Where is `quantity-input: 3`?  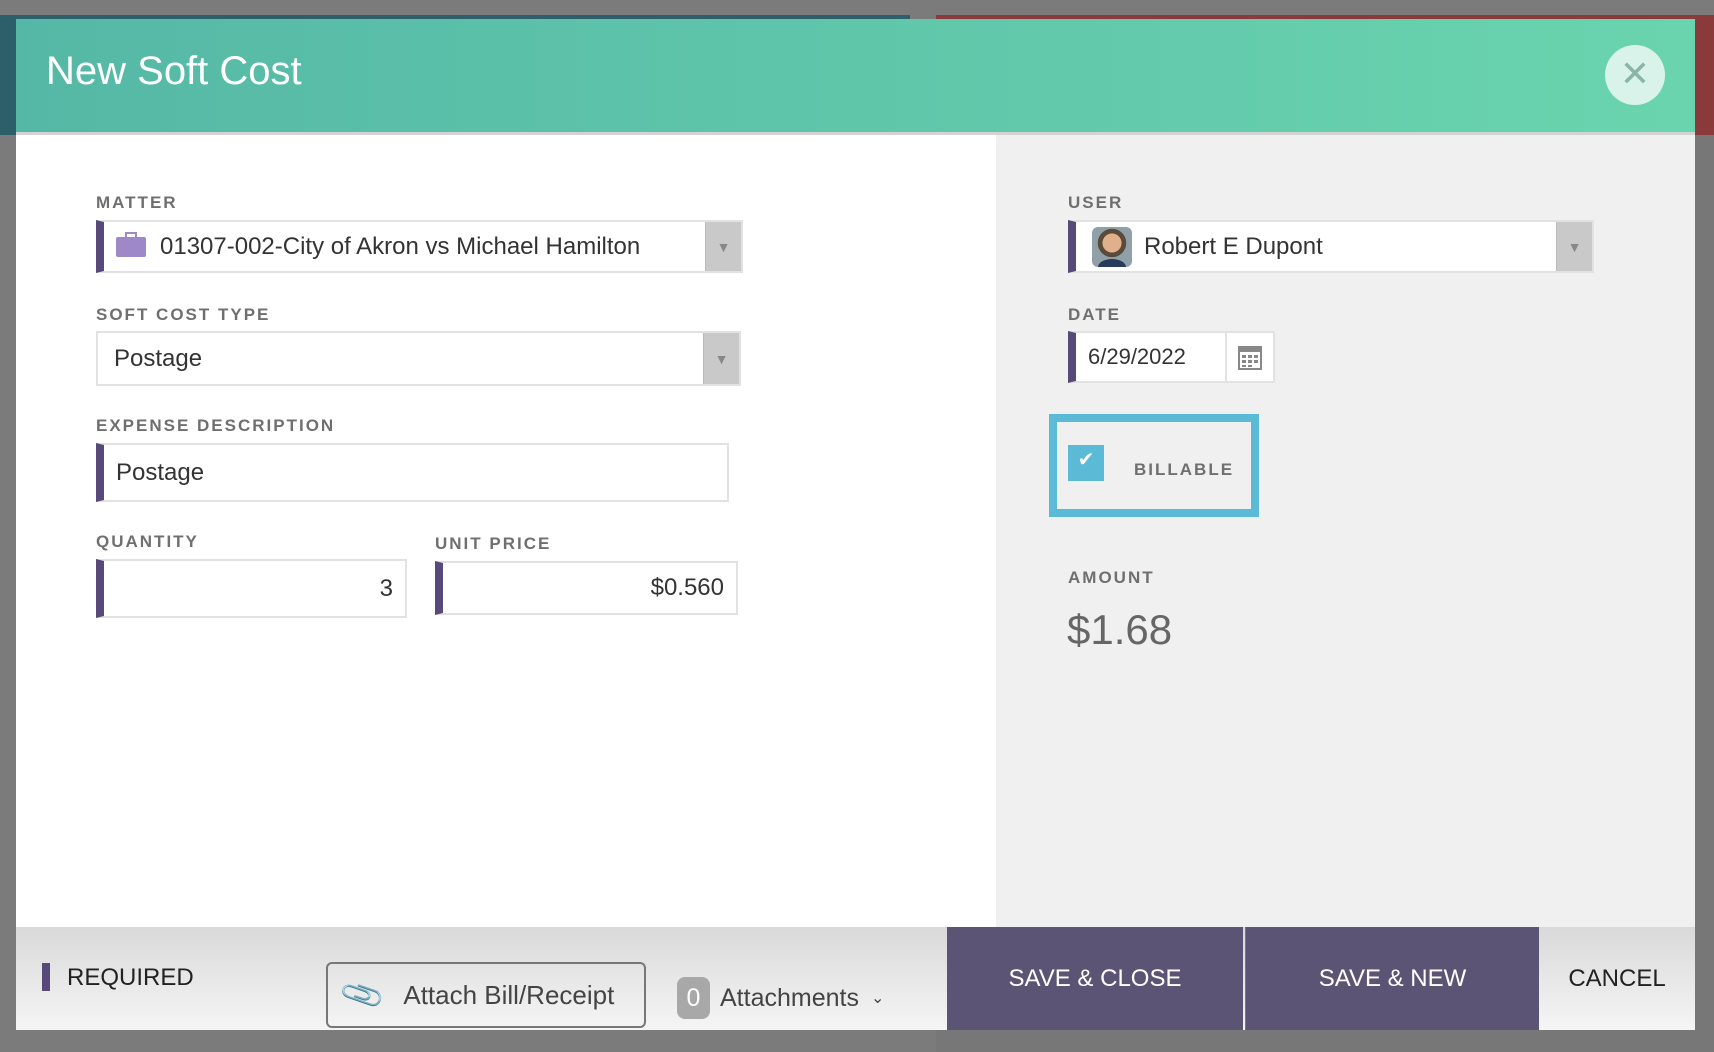 quantity-input: 3 is located at coordinates (251, 588).